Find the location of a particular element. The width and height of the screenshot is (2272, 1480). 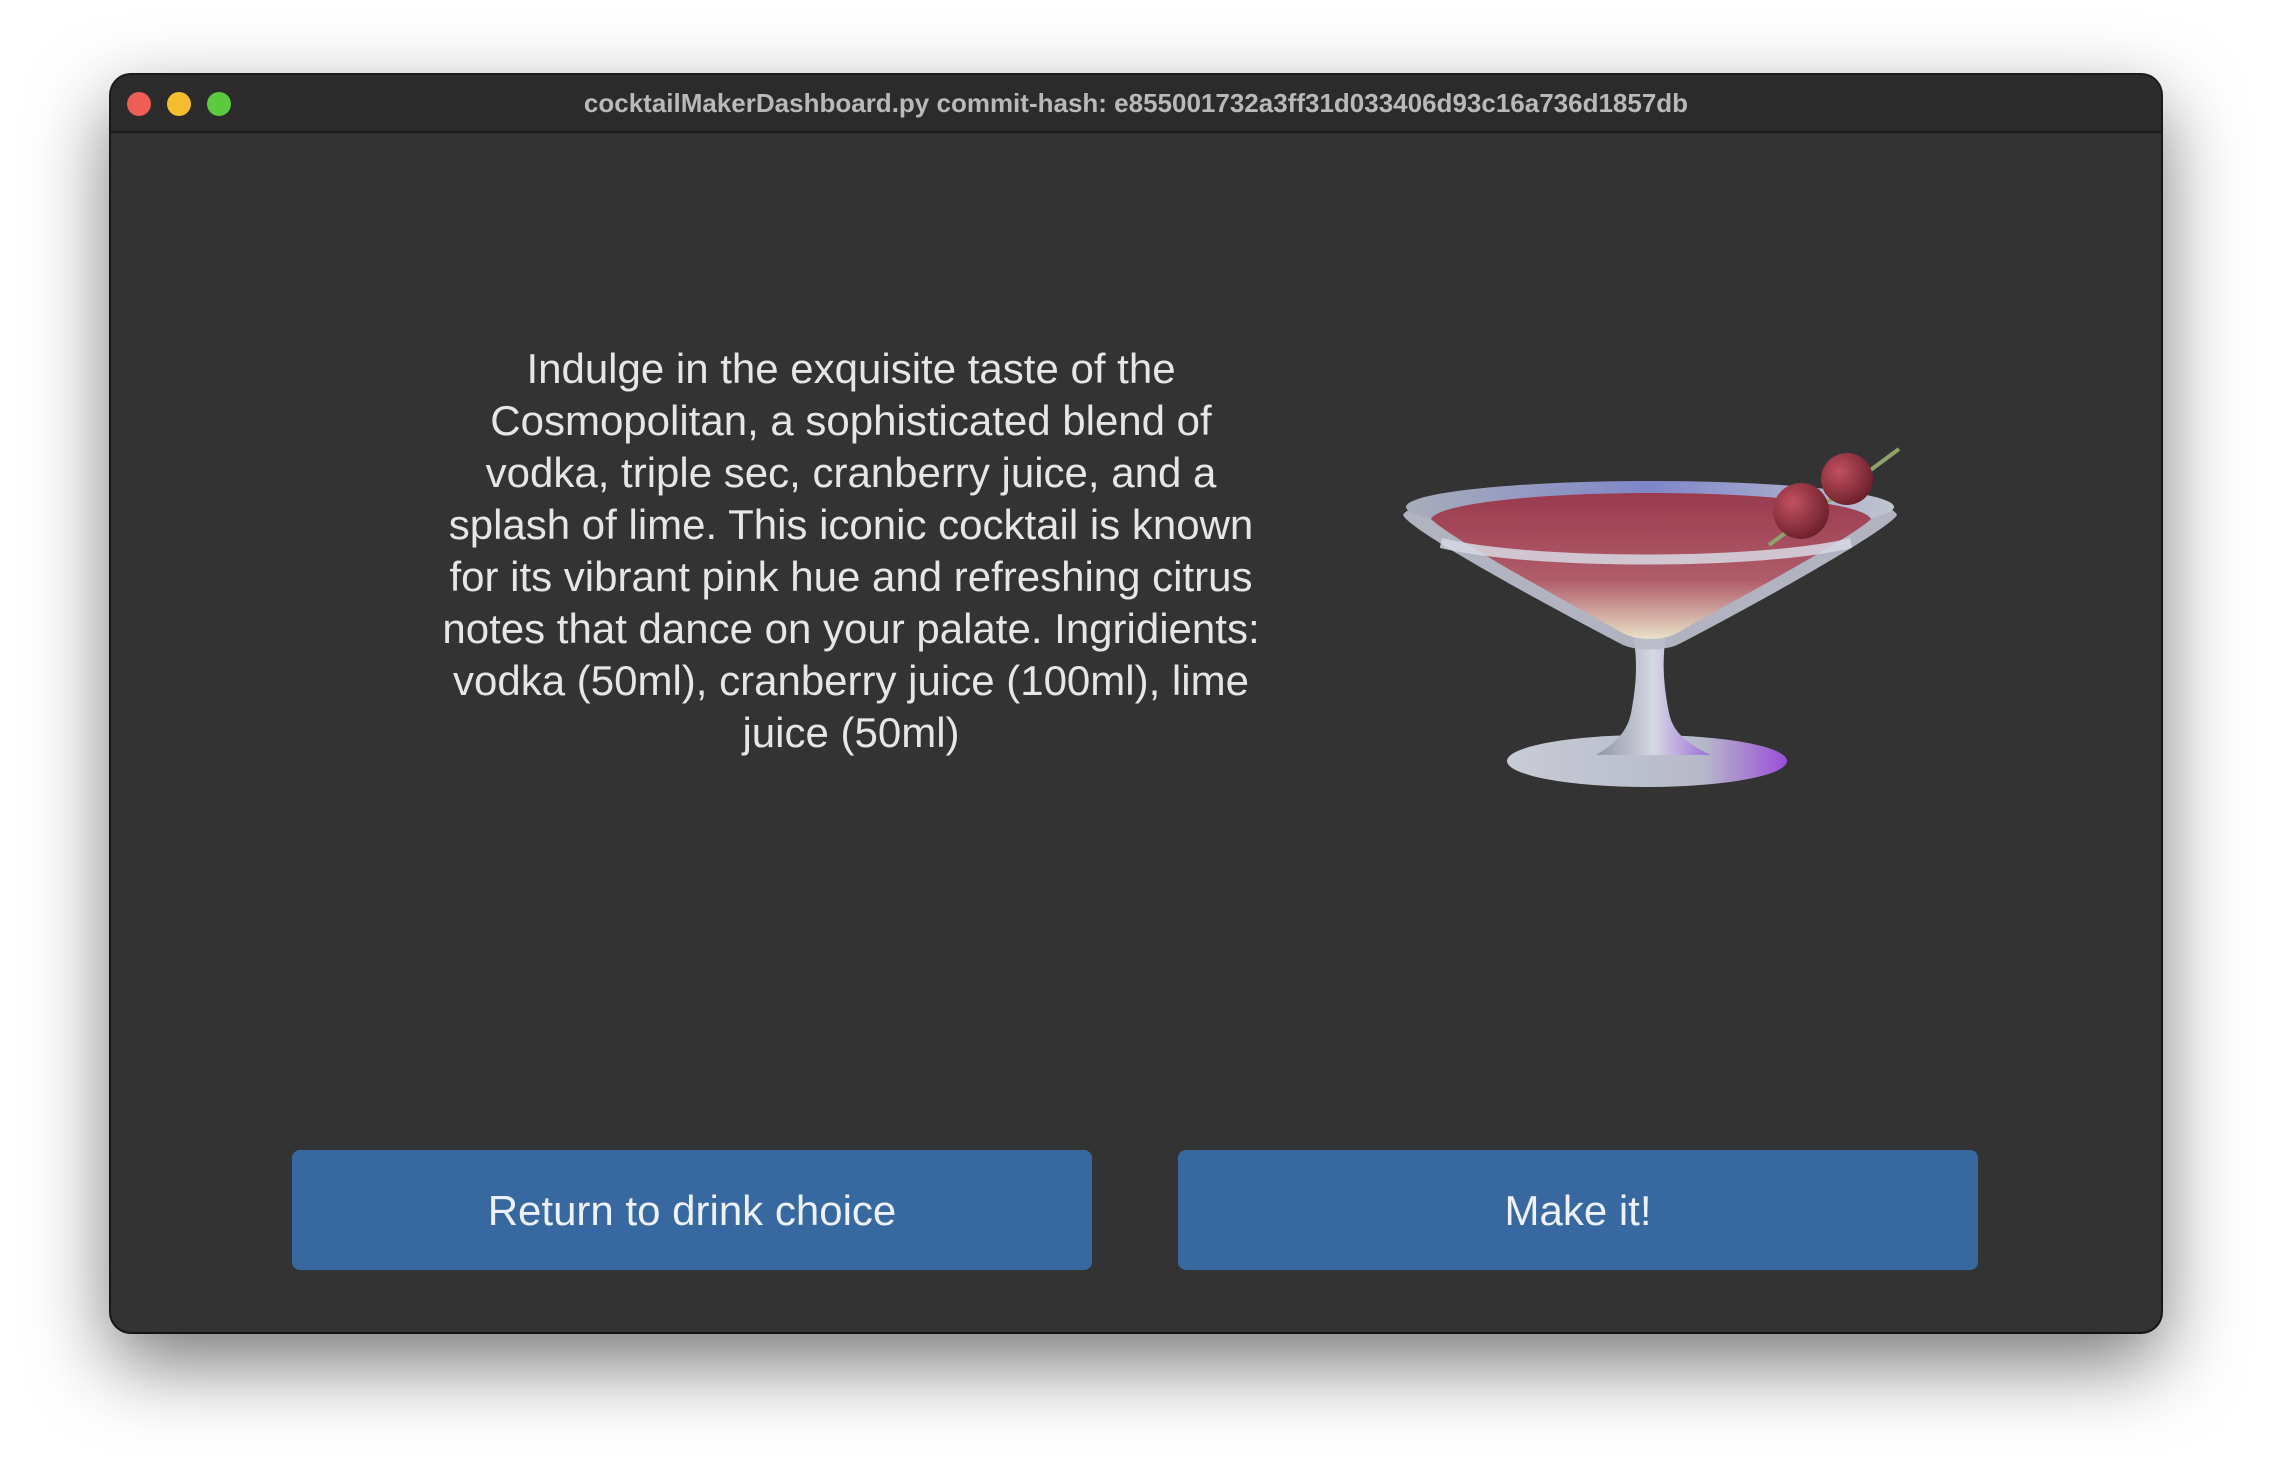

make-it-button: Make it! is located at coordinates (1578, 1210).